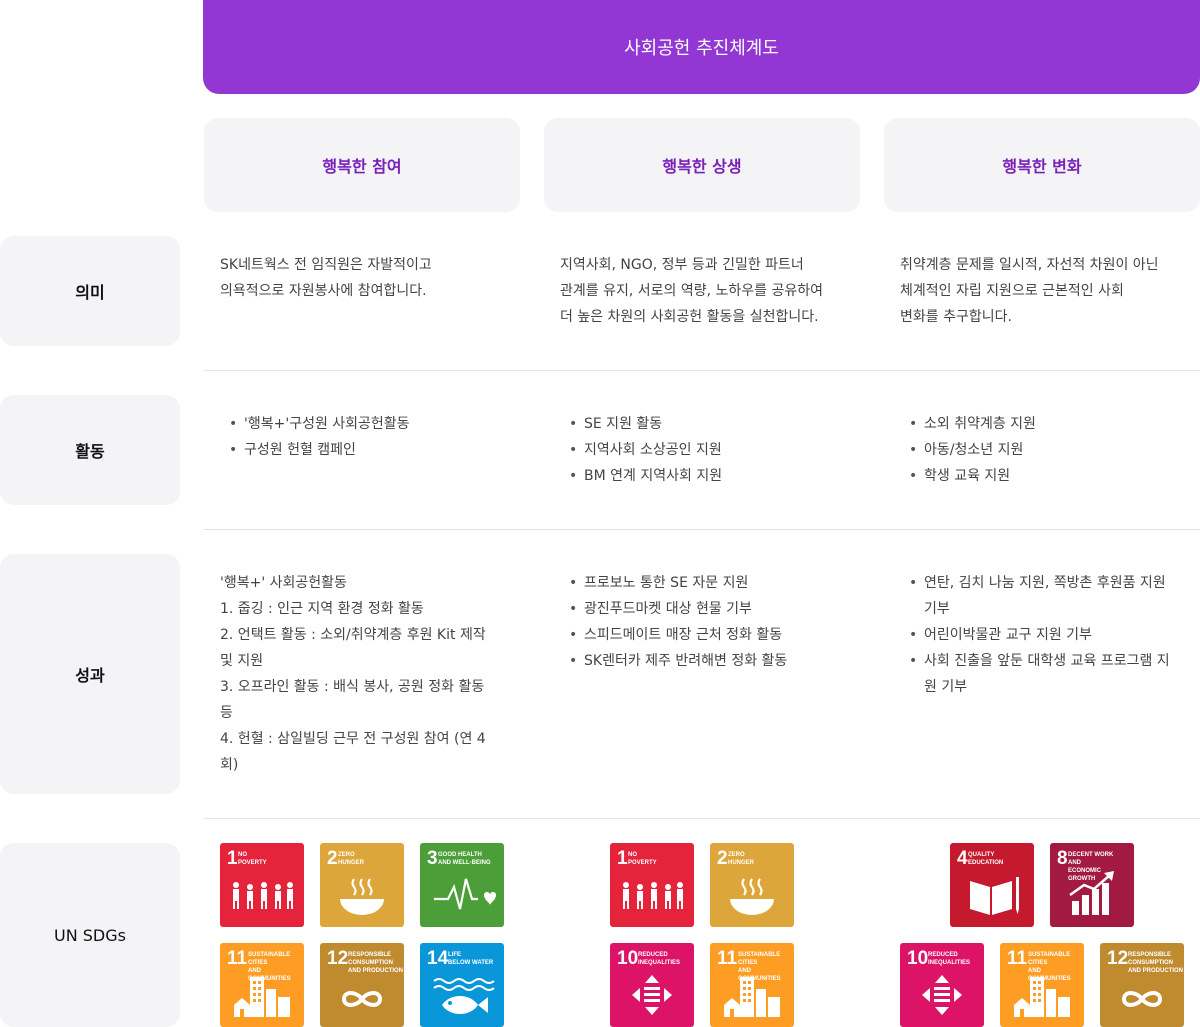 This screenshot has width=1200, height=1027. I want to click on list-item: 구성원 헌혈 캠페인, so click(374, 450).